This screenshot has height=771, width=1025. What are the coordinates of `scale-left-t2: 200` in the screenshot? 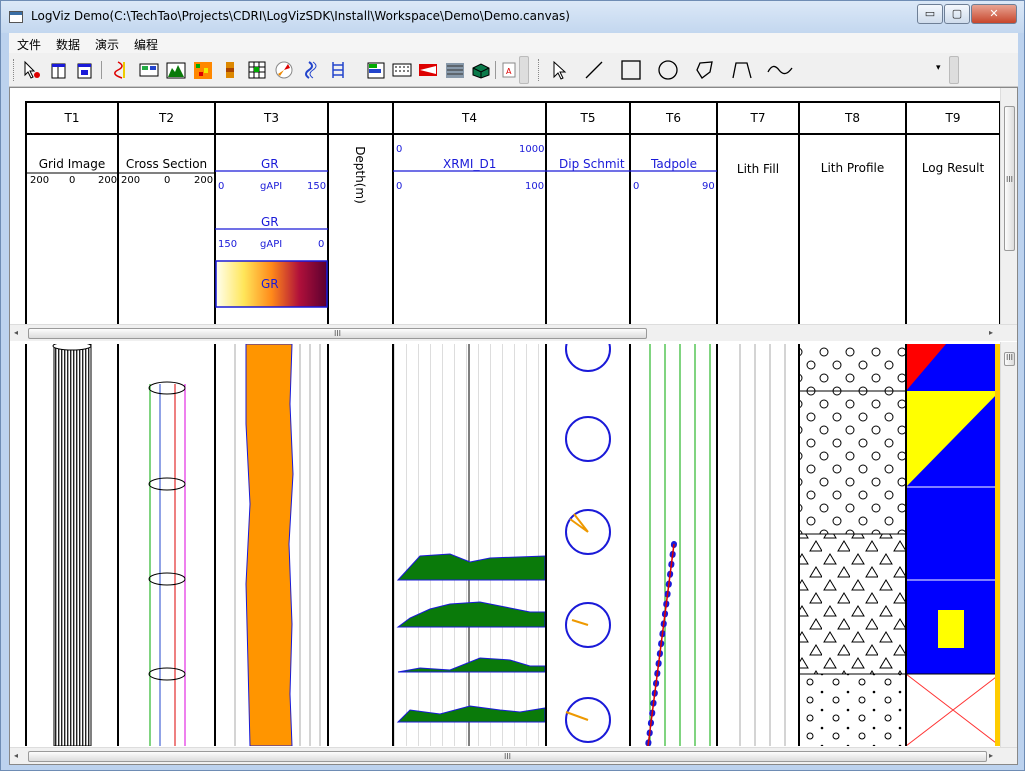 It's located at (131, 180).